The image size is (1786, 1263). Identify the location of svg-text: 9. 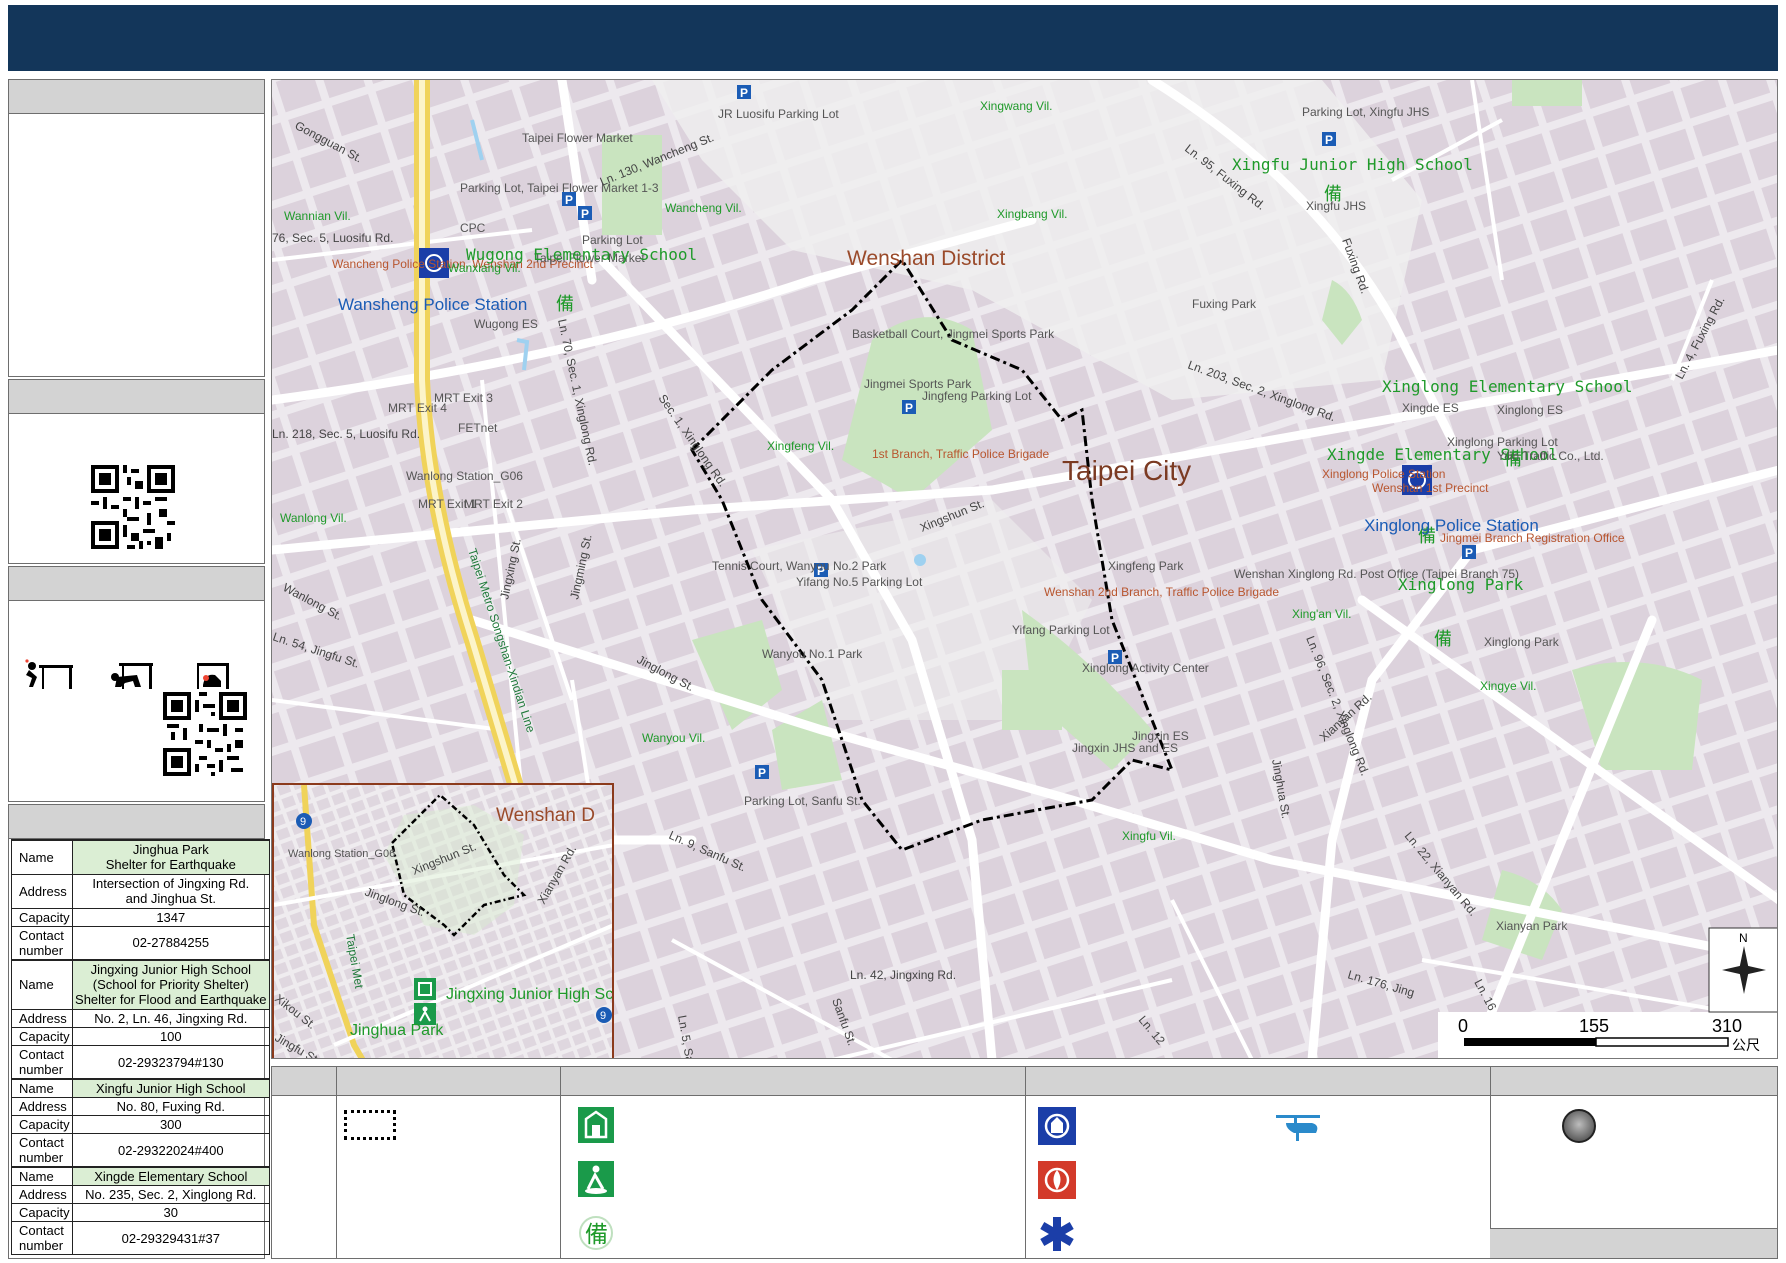
(303, 822).